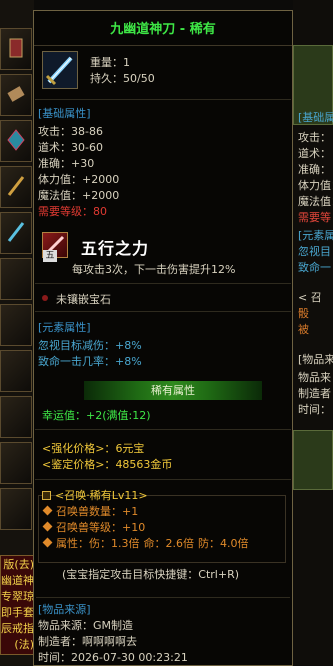 This screenshot has height=666, width=333. I want to click on luck-row: 幸运值：+2(满值:12), so click(96, 415).